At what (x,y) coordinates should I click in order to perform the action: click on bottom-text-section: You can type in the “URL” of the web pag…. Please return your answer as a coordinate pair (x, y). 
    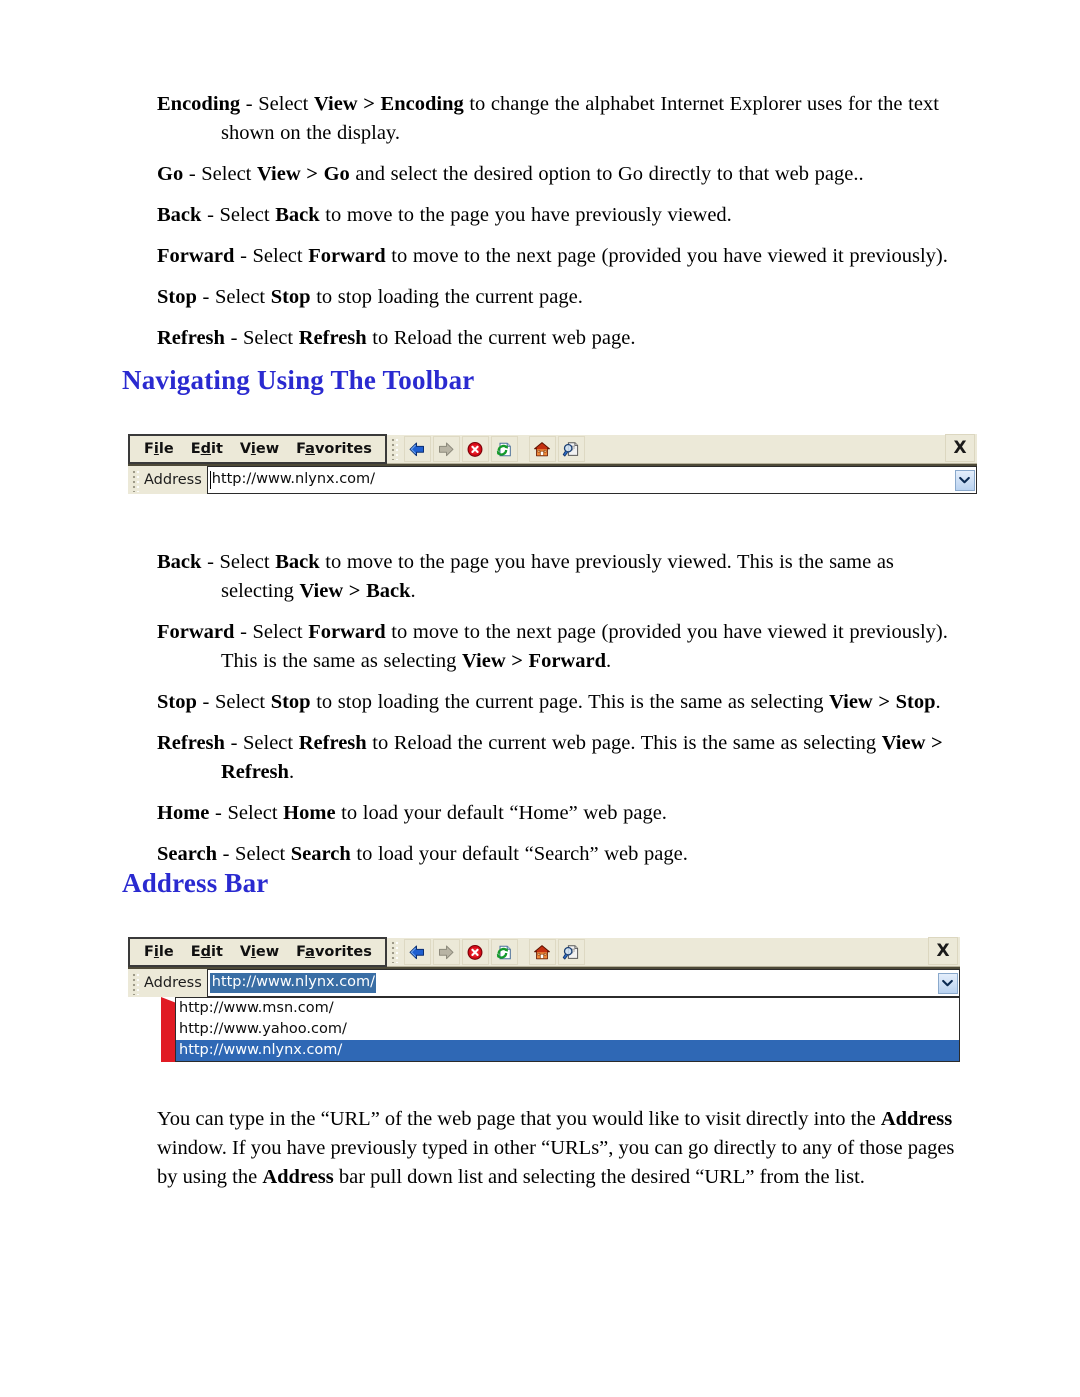
    Looking at the image, I should click on (567, 1148).